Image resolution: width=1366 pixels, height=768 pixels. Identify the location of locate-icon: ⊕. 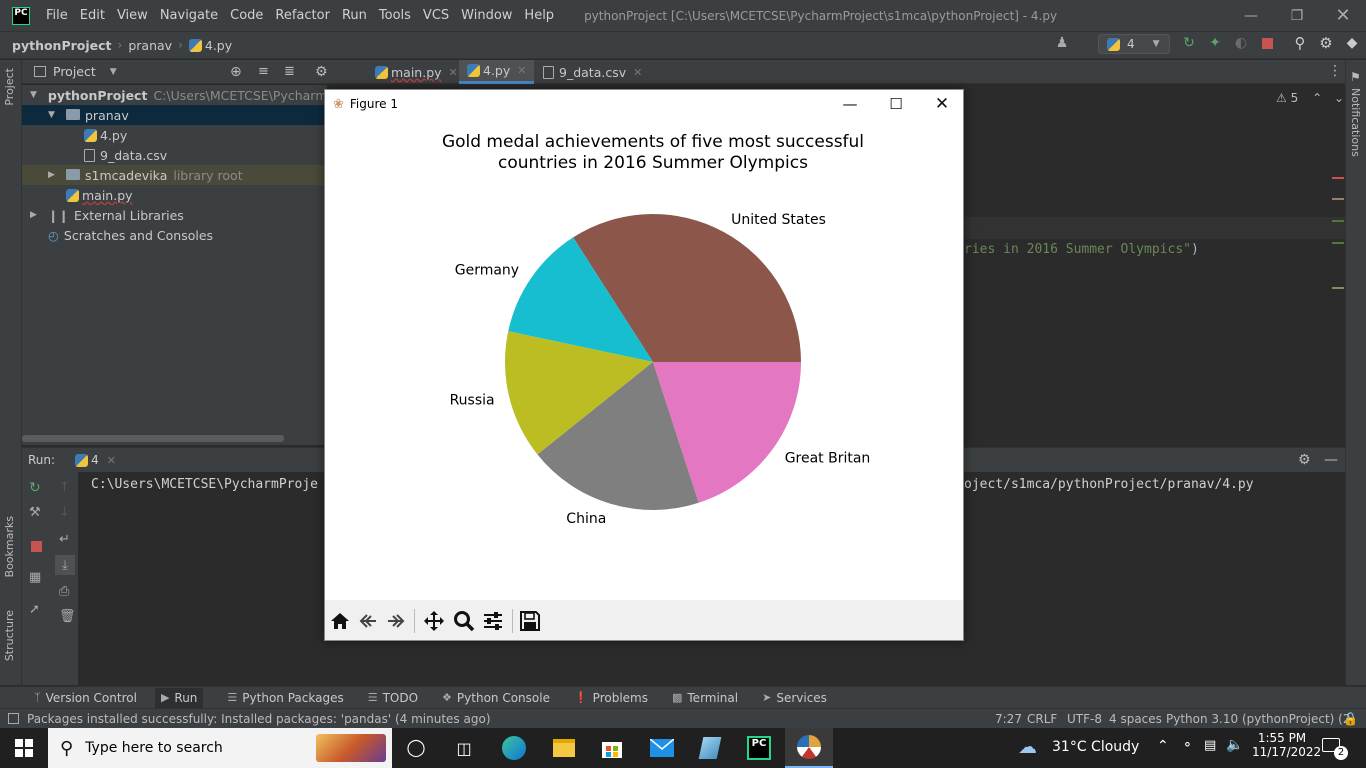
(236, 72).